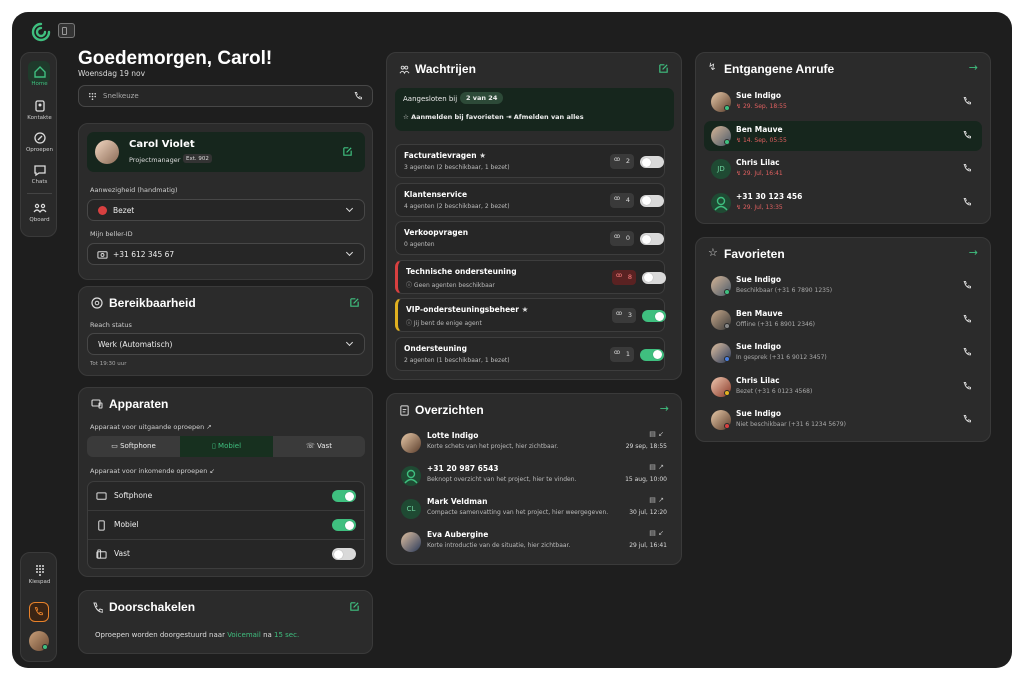 This screenshot has width=1024, height=680. I want to click on reach-status-select: Werk (Automatisch), so click(226, 344).